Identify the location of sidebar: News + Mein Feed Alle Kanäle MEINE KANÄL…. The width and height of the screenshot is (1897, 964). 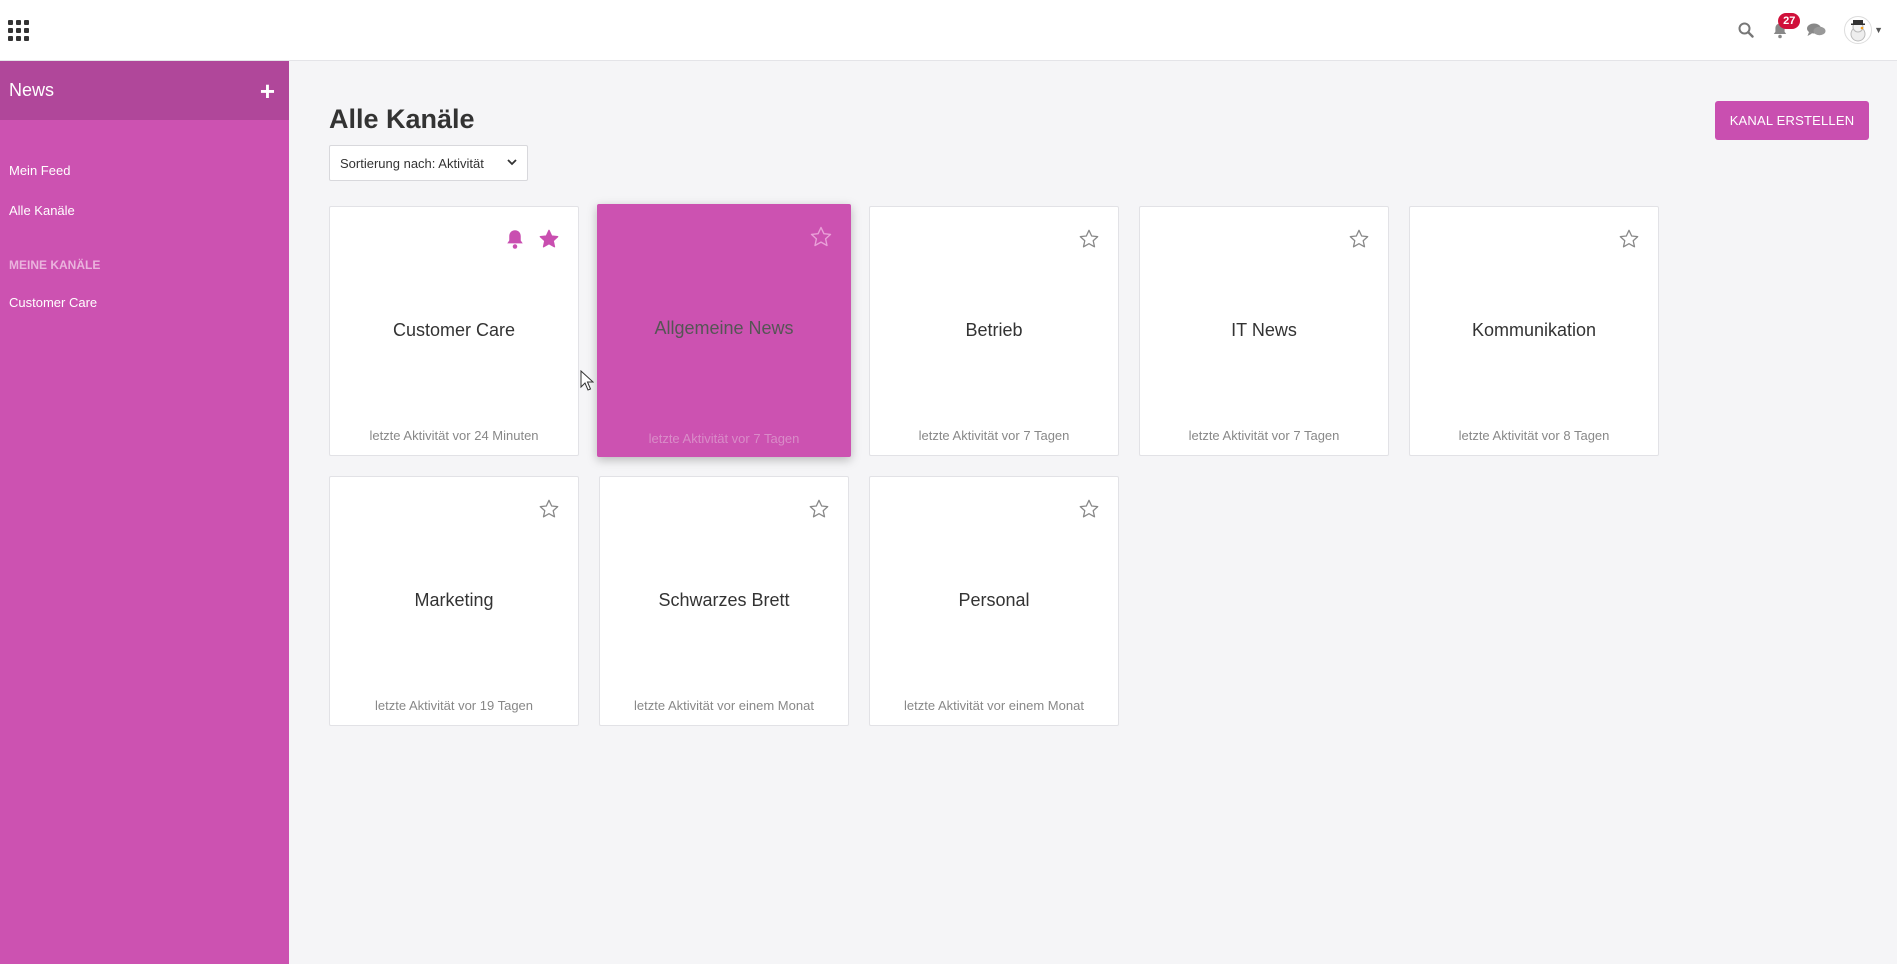
(144, 512).